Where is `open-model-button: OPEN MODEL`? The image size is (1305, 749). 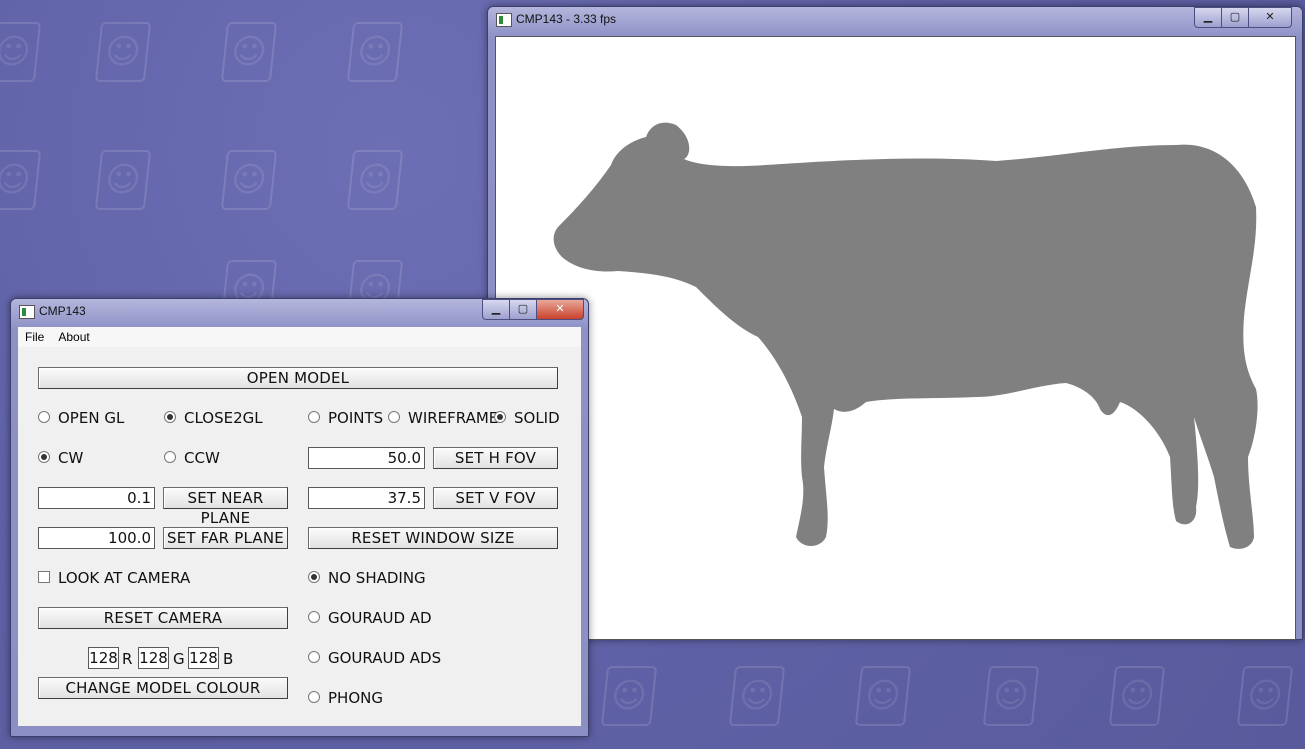
open-model-button: OPEN MODEL is located at coordinates (298, 378).